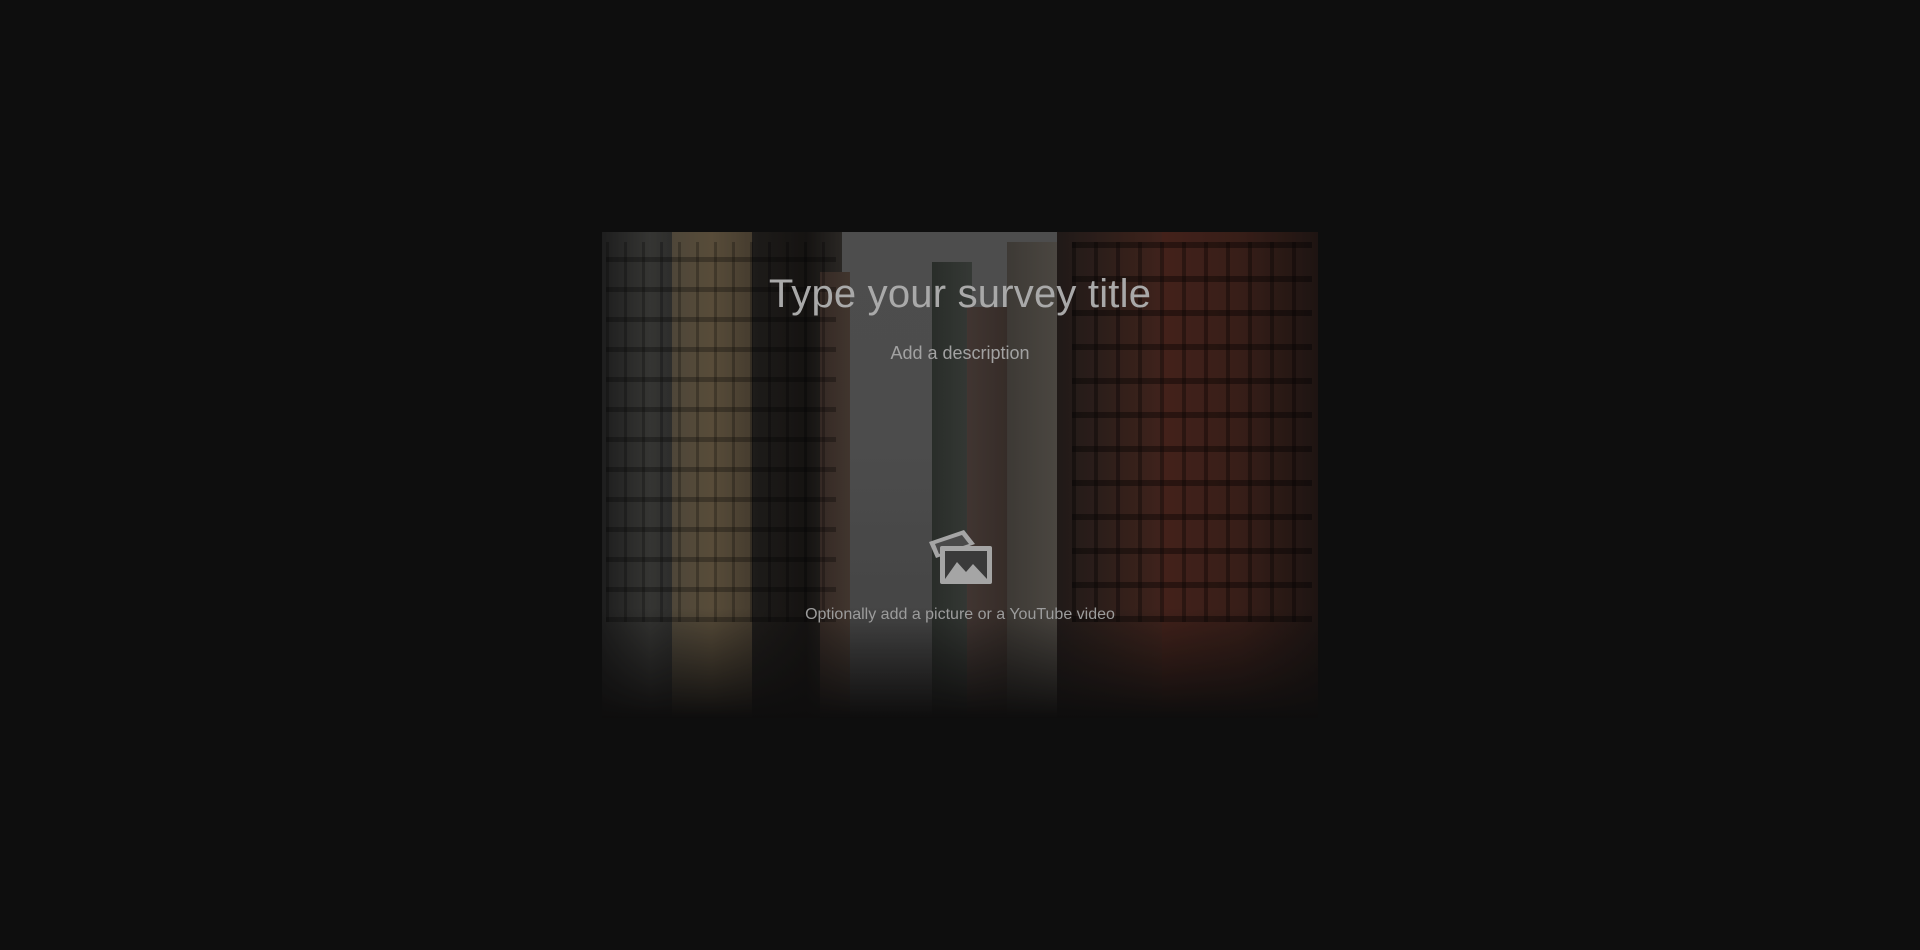 Image resolution: width=1920 pixels, height=950 pixels. What do you see at coordinates (960, 294) in the screenshot?
I see `survey-title-input: Type your survey title` at bounding box center [960, 294].